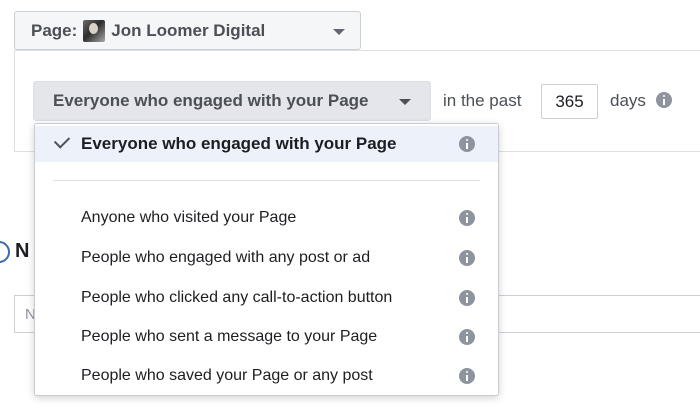  What do you see at coordinates (628, 100) in the screenshot?
I see `days-label: days` at bounding box center [628, 100].